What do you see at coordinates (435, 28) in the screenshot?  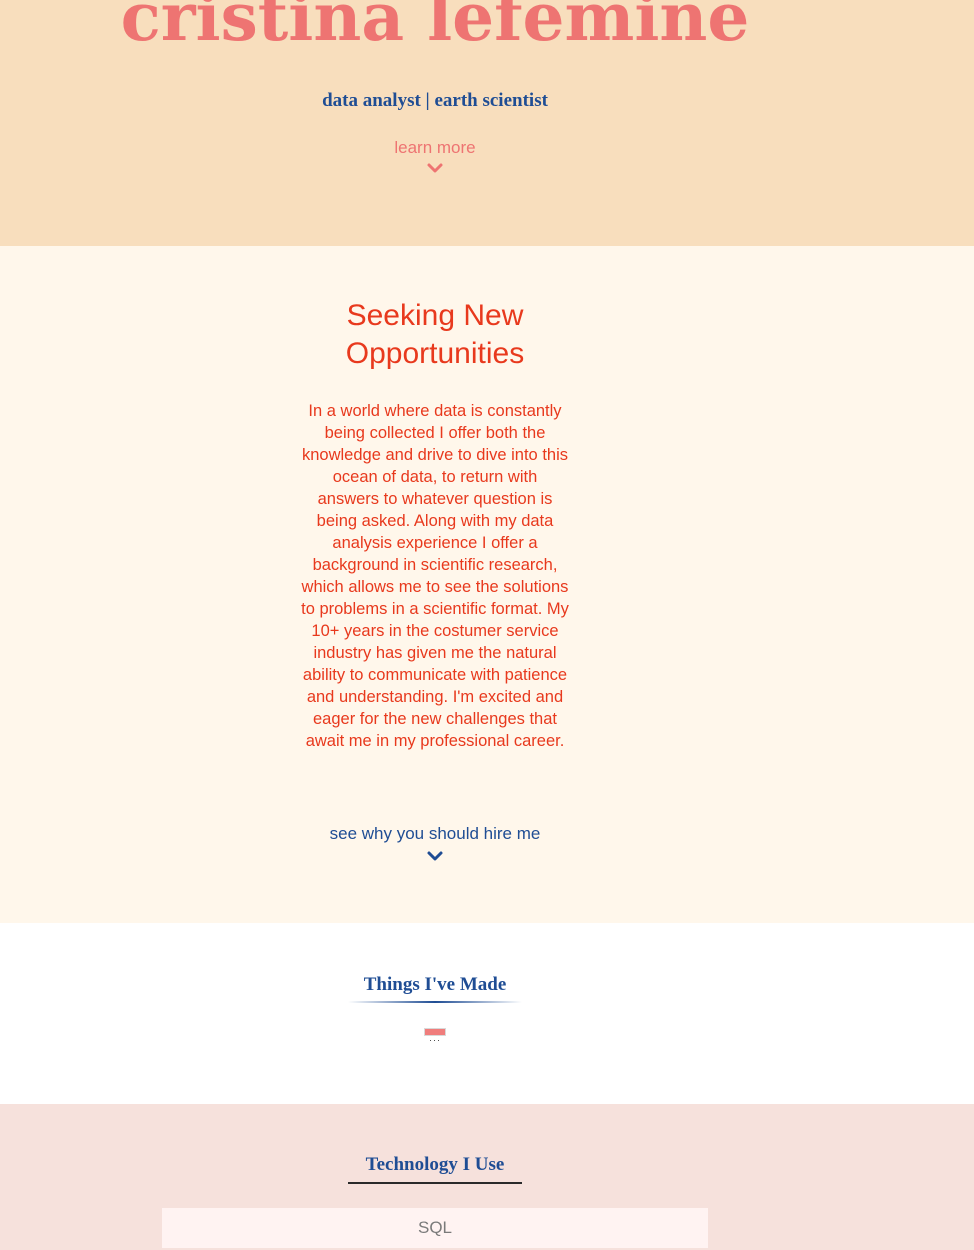 I see `site-title: cristina lefemine` at bounding box center [435, 28].